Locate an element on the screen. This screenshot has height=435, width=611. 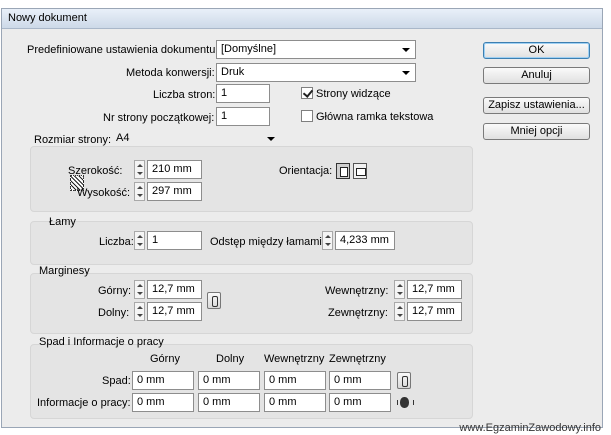
fewer-options-button: Mniej opcji is located at coordinates (536, 131).